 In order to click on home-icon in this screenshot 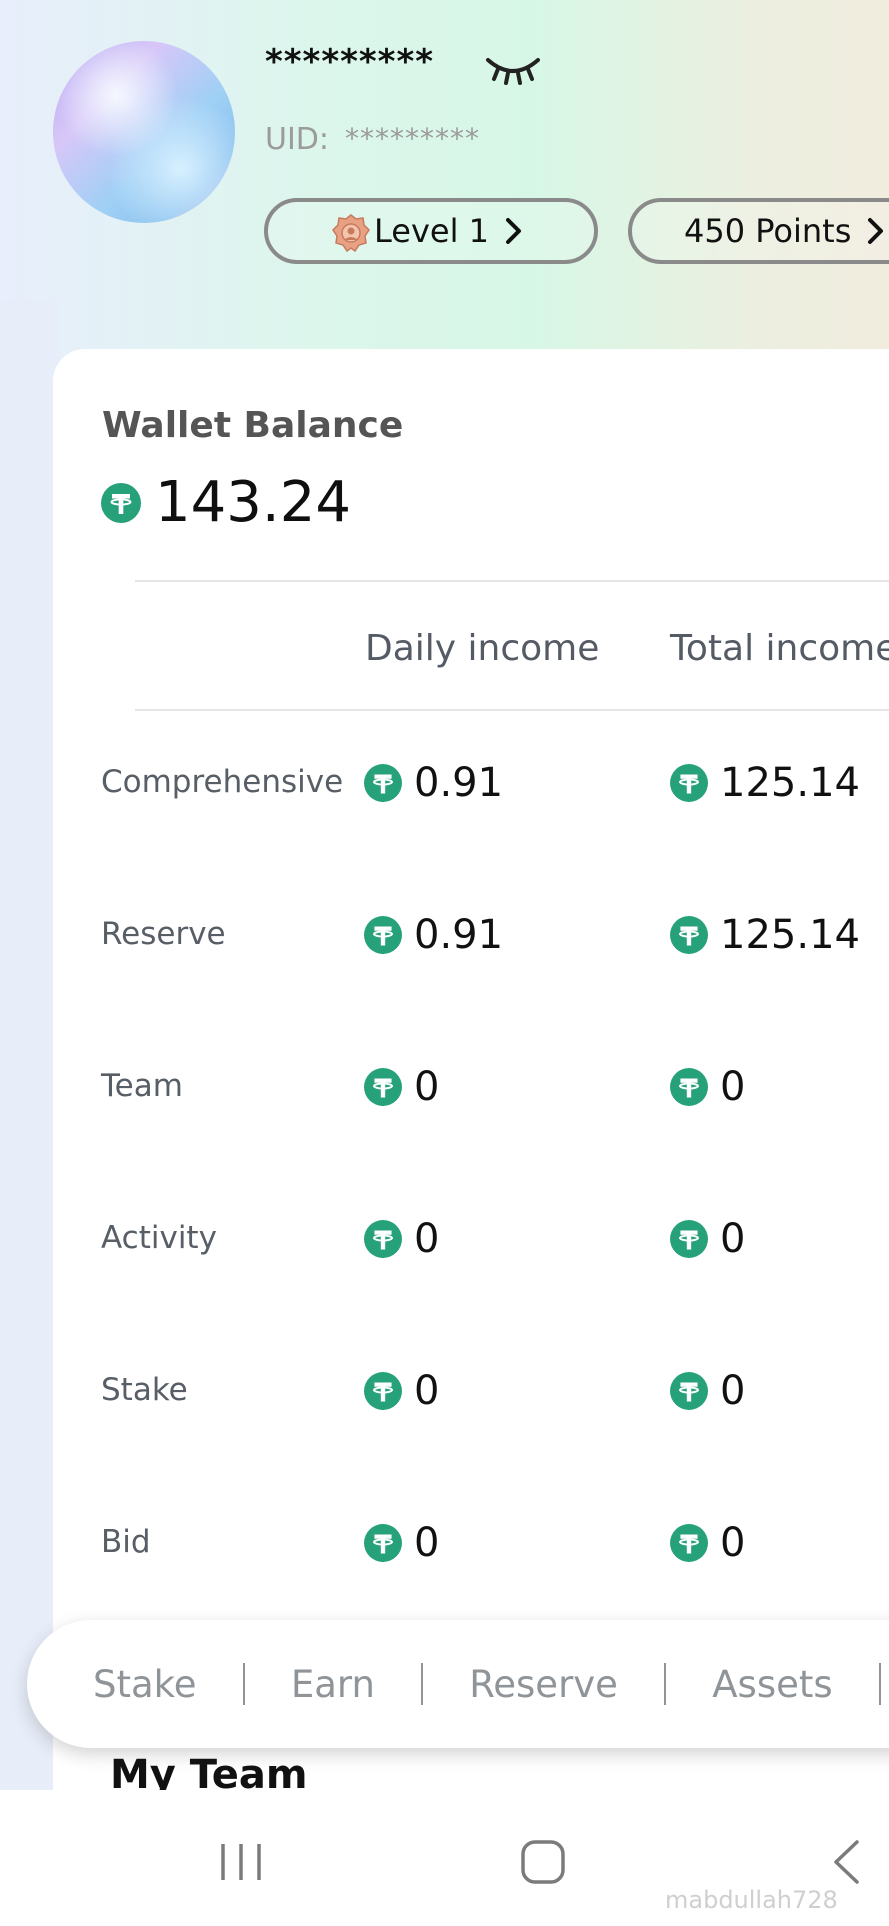, I will do `click(543, 1862)`.